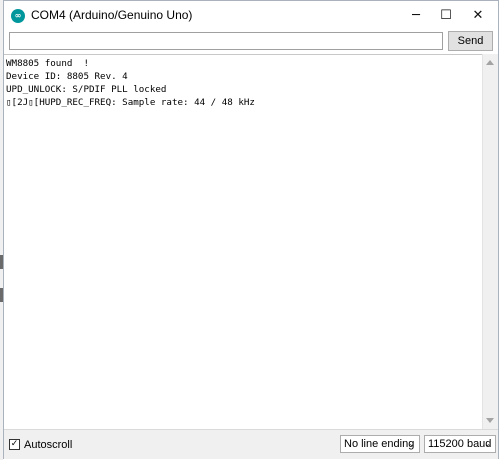  I want to click on output-line: WM8805 found !, so click(47, 63).